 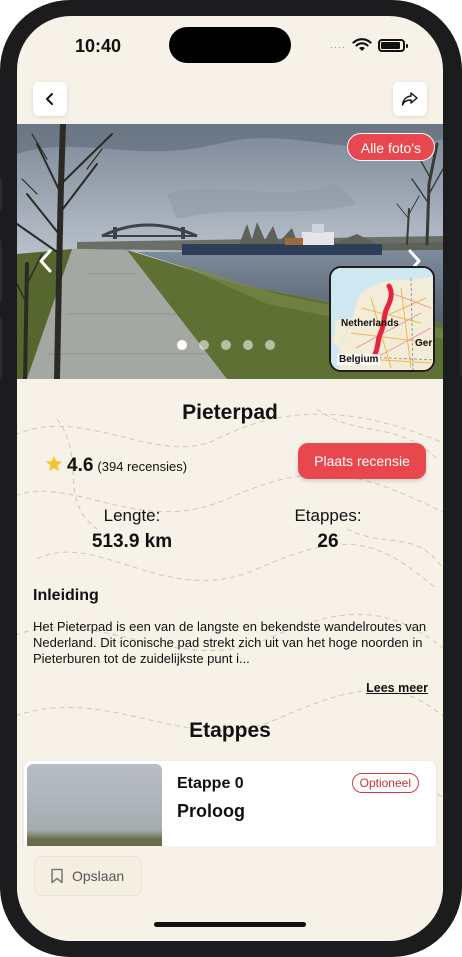 I want to click on bookmark-icon, so click(x=57, y=876).